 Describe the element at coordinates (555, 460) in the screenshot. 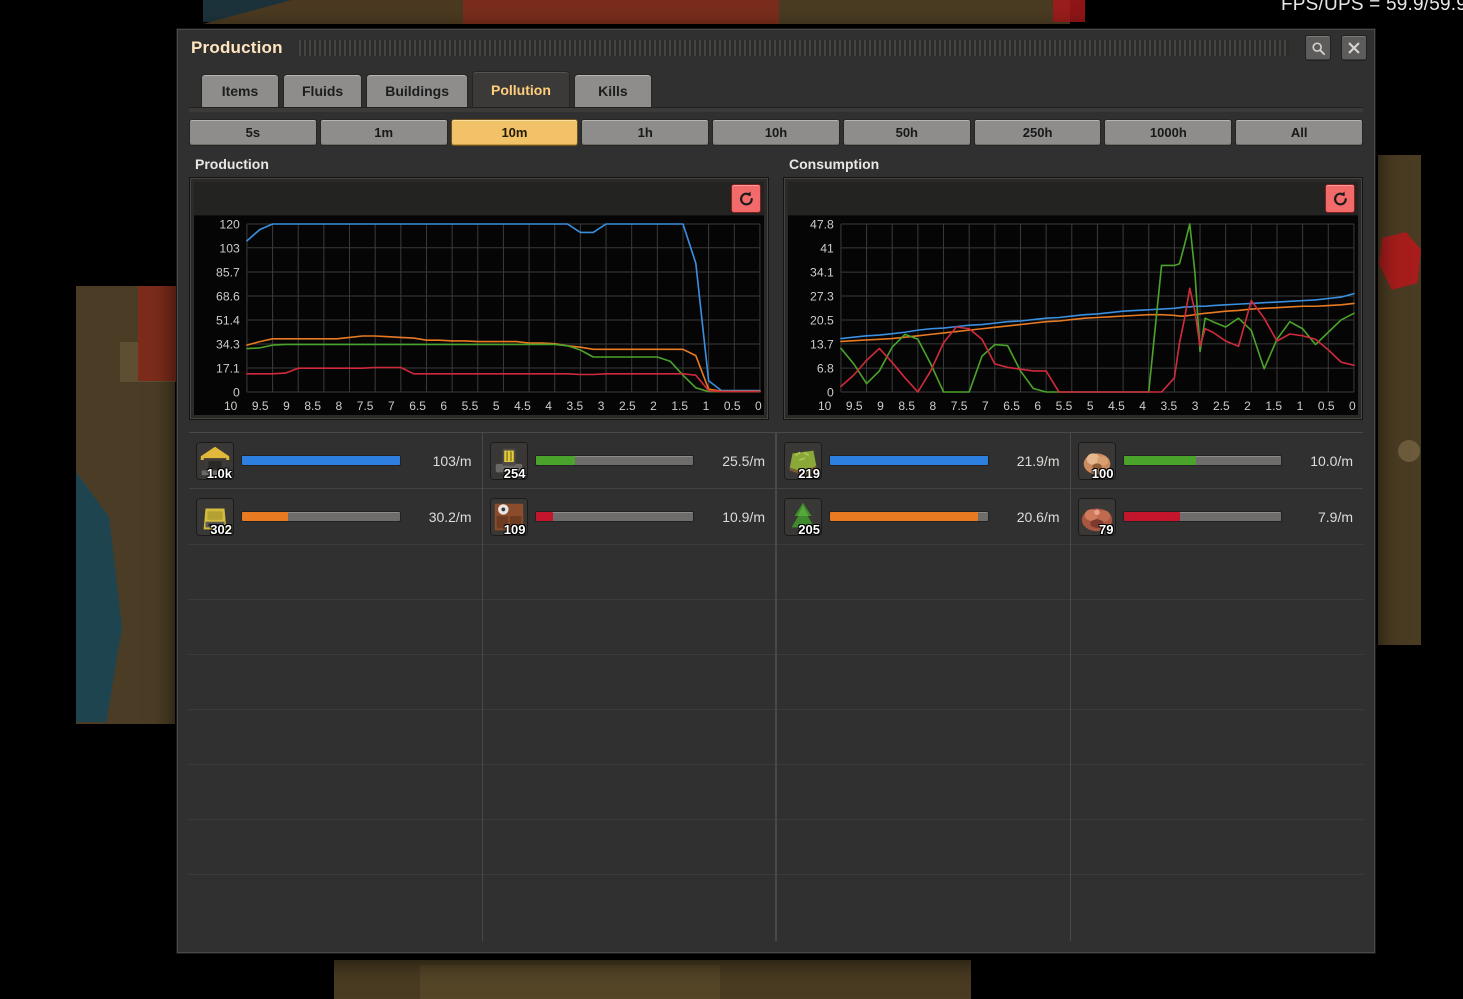

I see `item-rate-bar-fill` at that location.